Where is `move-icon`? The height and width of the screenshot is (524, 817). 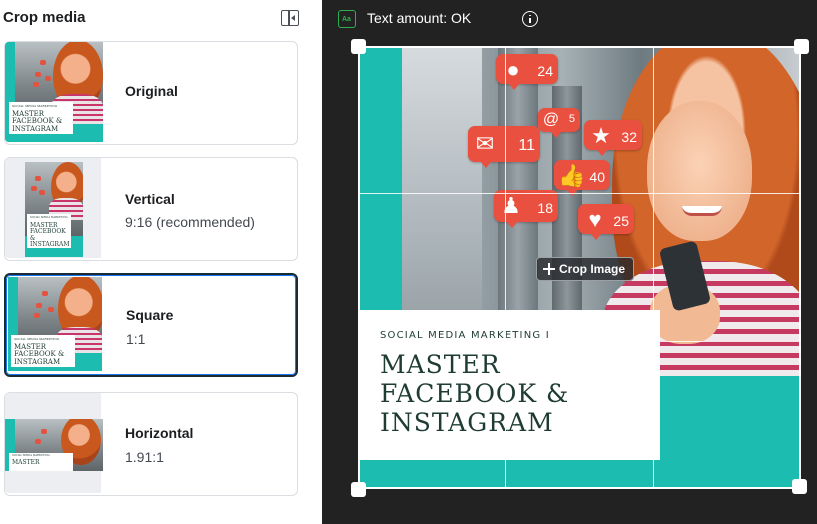
move-icon is located at coordinates (549, 269).